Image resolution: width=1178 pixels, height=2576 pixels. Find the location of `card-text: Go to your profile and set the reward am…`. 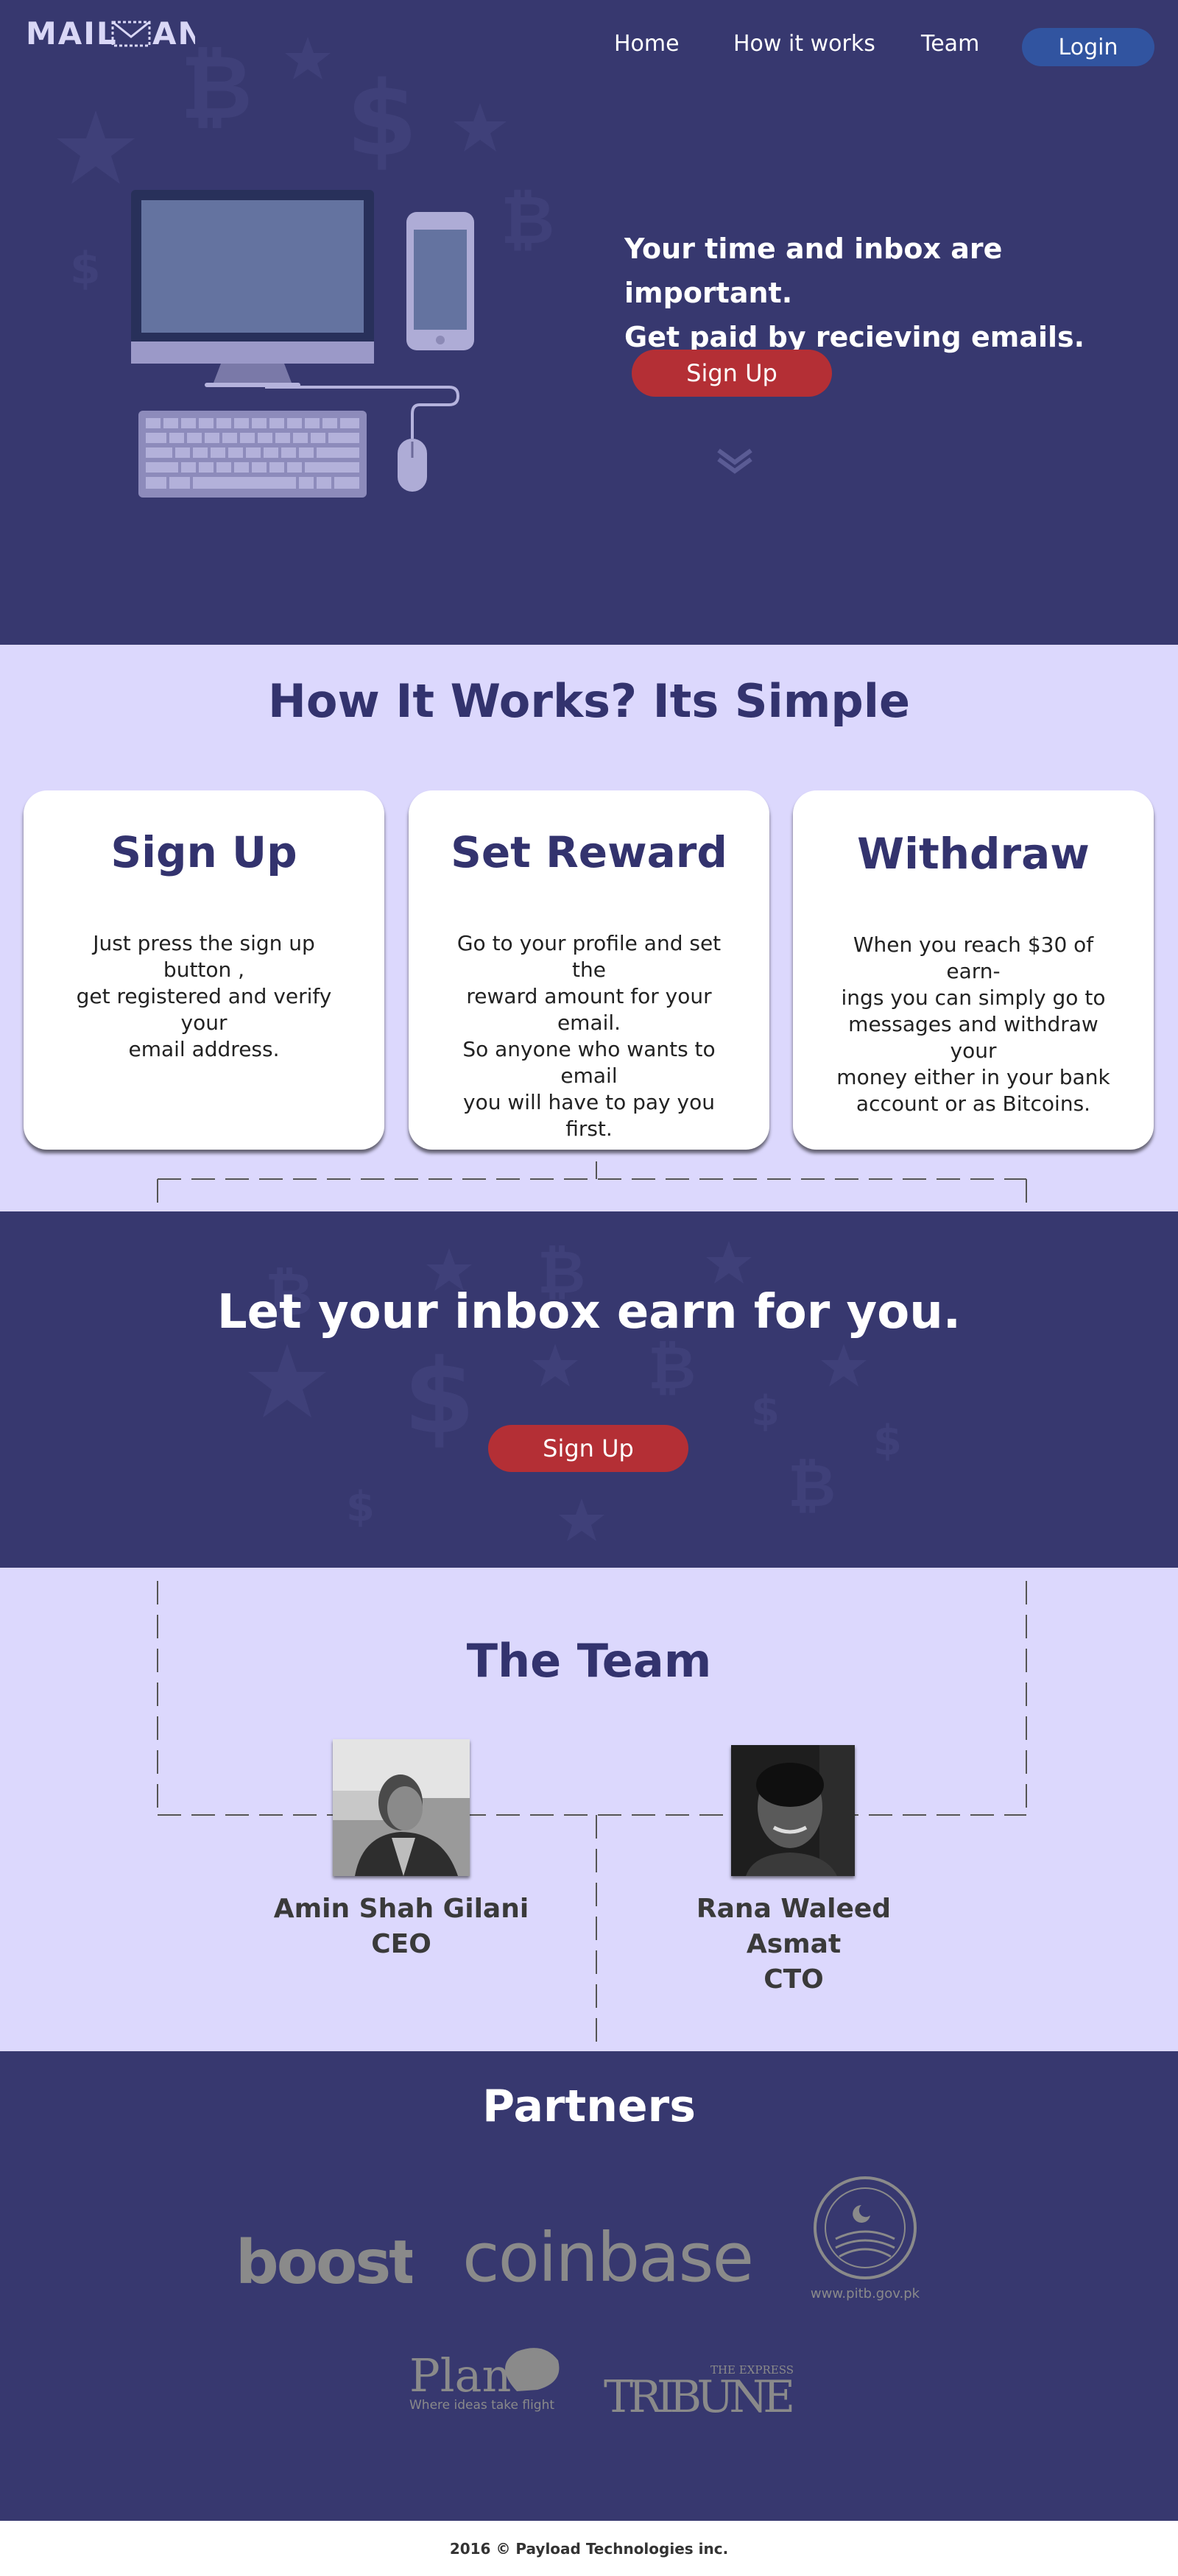

card-text: Go to your profile and set the reward am… is located at coordinates (589, 1036).